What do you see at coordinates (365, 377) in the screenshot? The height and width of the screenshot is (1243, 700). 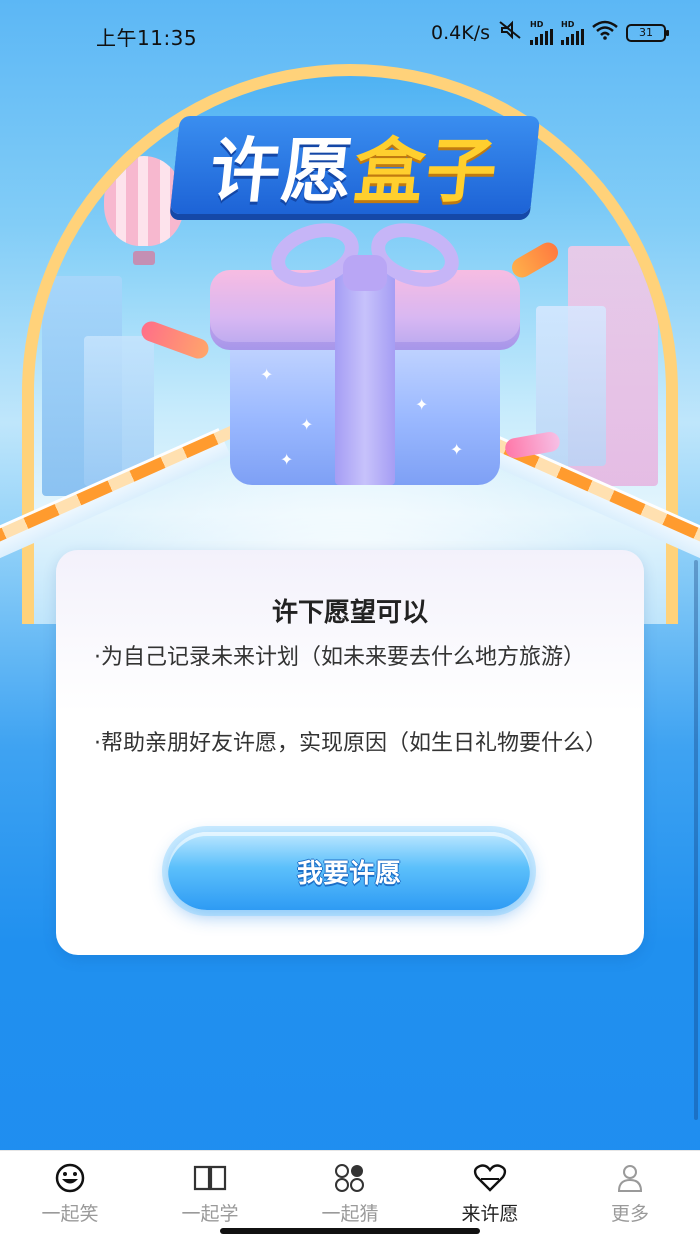 I see `gift-ribbon` at bounding box center [365, 377].